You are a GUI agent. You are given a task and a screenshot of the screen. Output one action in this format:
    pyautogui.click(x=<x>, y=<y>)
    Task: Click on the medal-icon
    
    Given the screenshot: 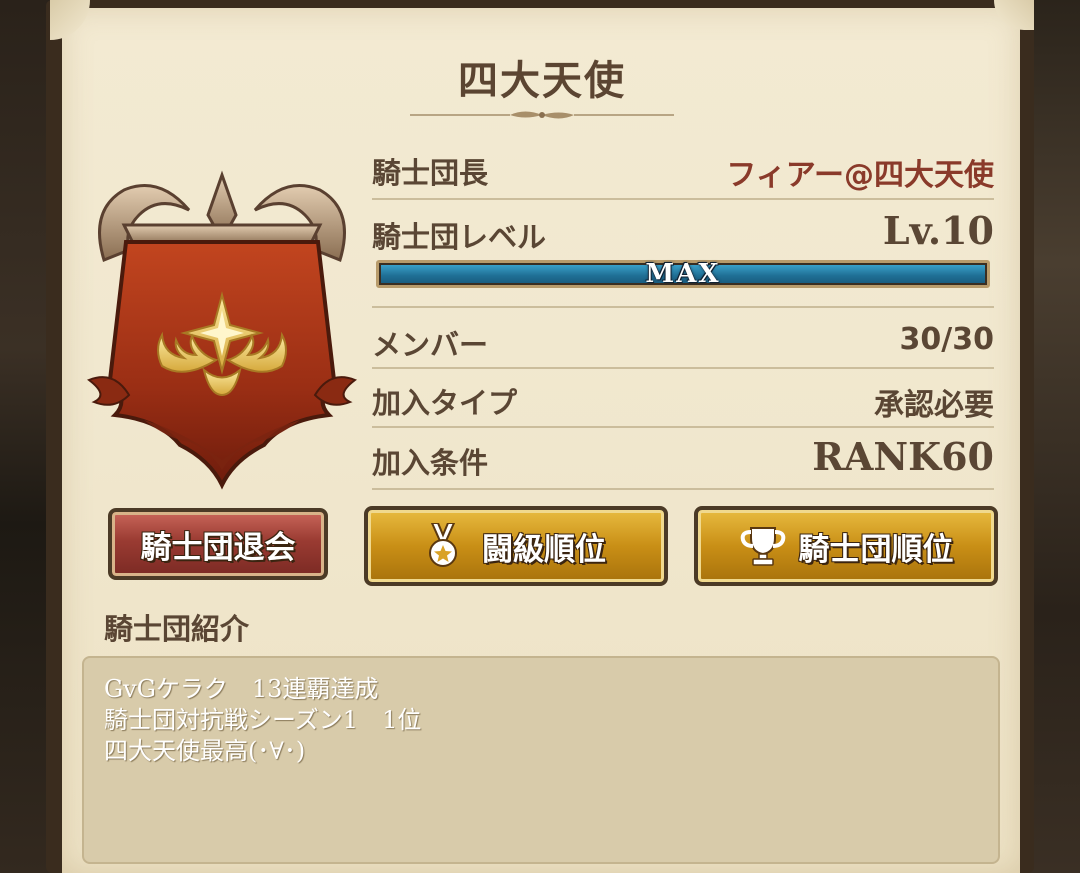 What is the action you would take?
    pyautogui.click(x=443, y=546)
    